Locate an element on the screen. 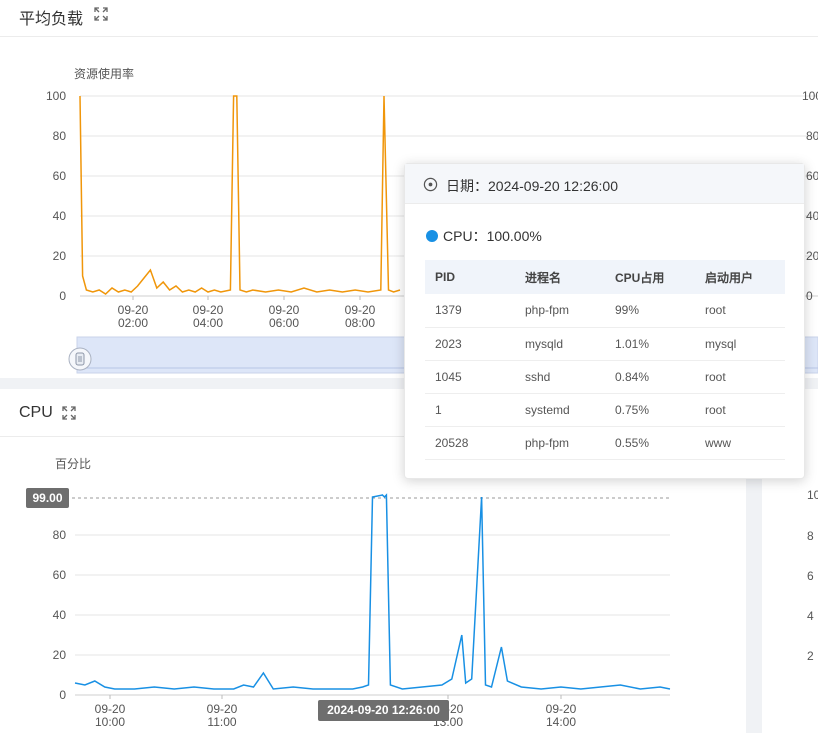 This screenshot has width=818, height=733. tooltip-date: 日期：2024-09-20 12:26:00 is located at coordinates (532, 186).